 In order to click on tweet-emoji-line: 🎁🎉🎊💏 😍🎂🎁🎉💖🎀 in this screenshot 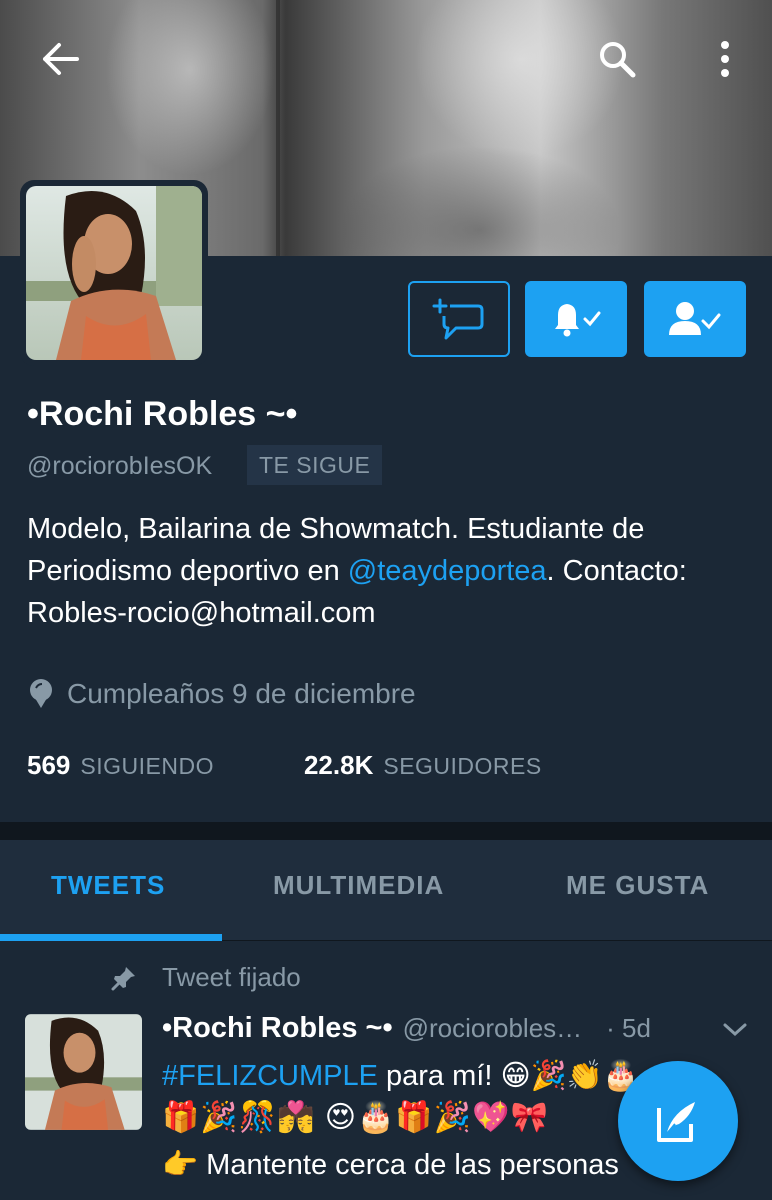, I will do `click(355, 1117)`.